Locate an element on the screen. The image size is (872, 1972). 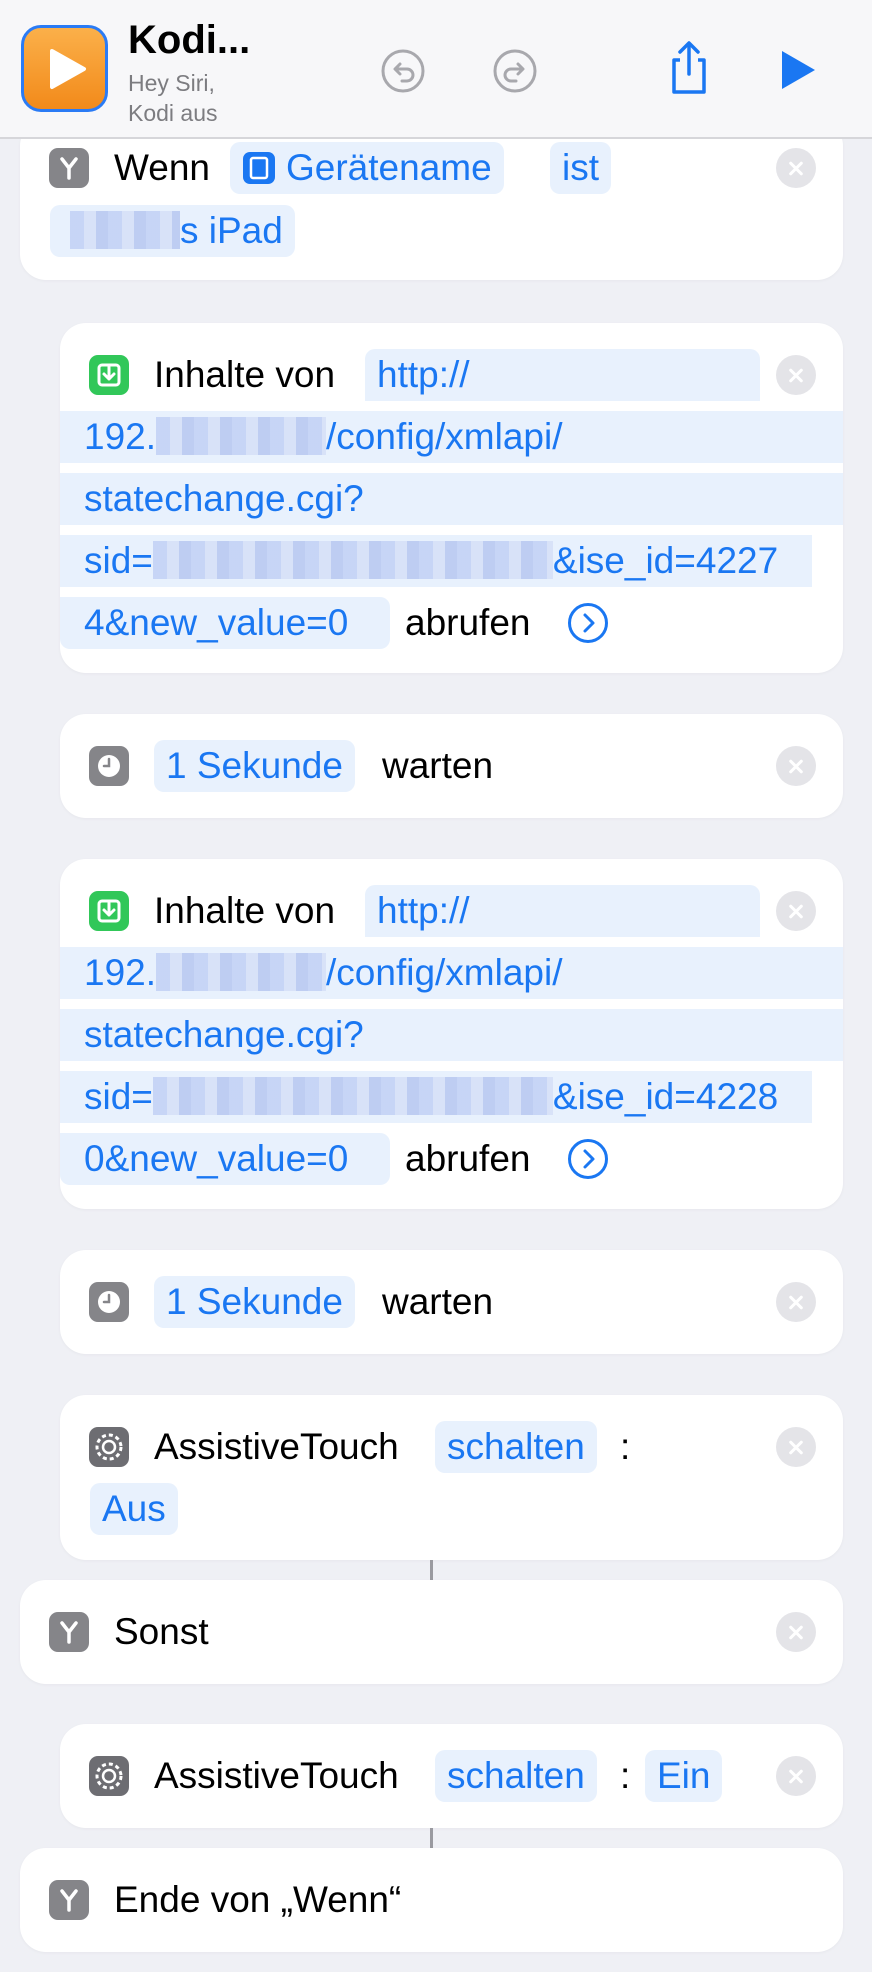
redo-icon is located at coordinates (515, 71).